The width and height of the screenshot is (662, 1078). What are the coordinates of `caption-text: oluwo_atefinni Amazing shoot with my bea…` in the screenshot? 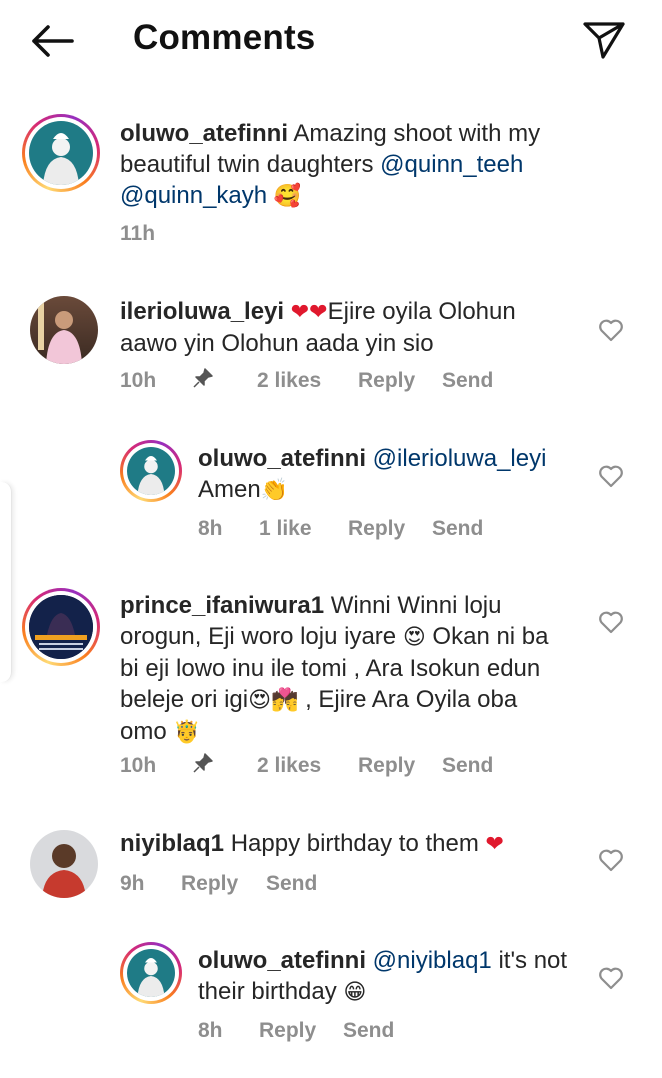 It's located at (345, 165).